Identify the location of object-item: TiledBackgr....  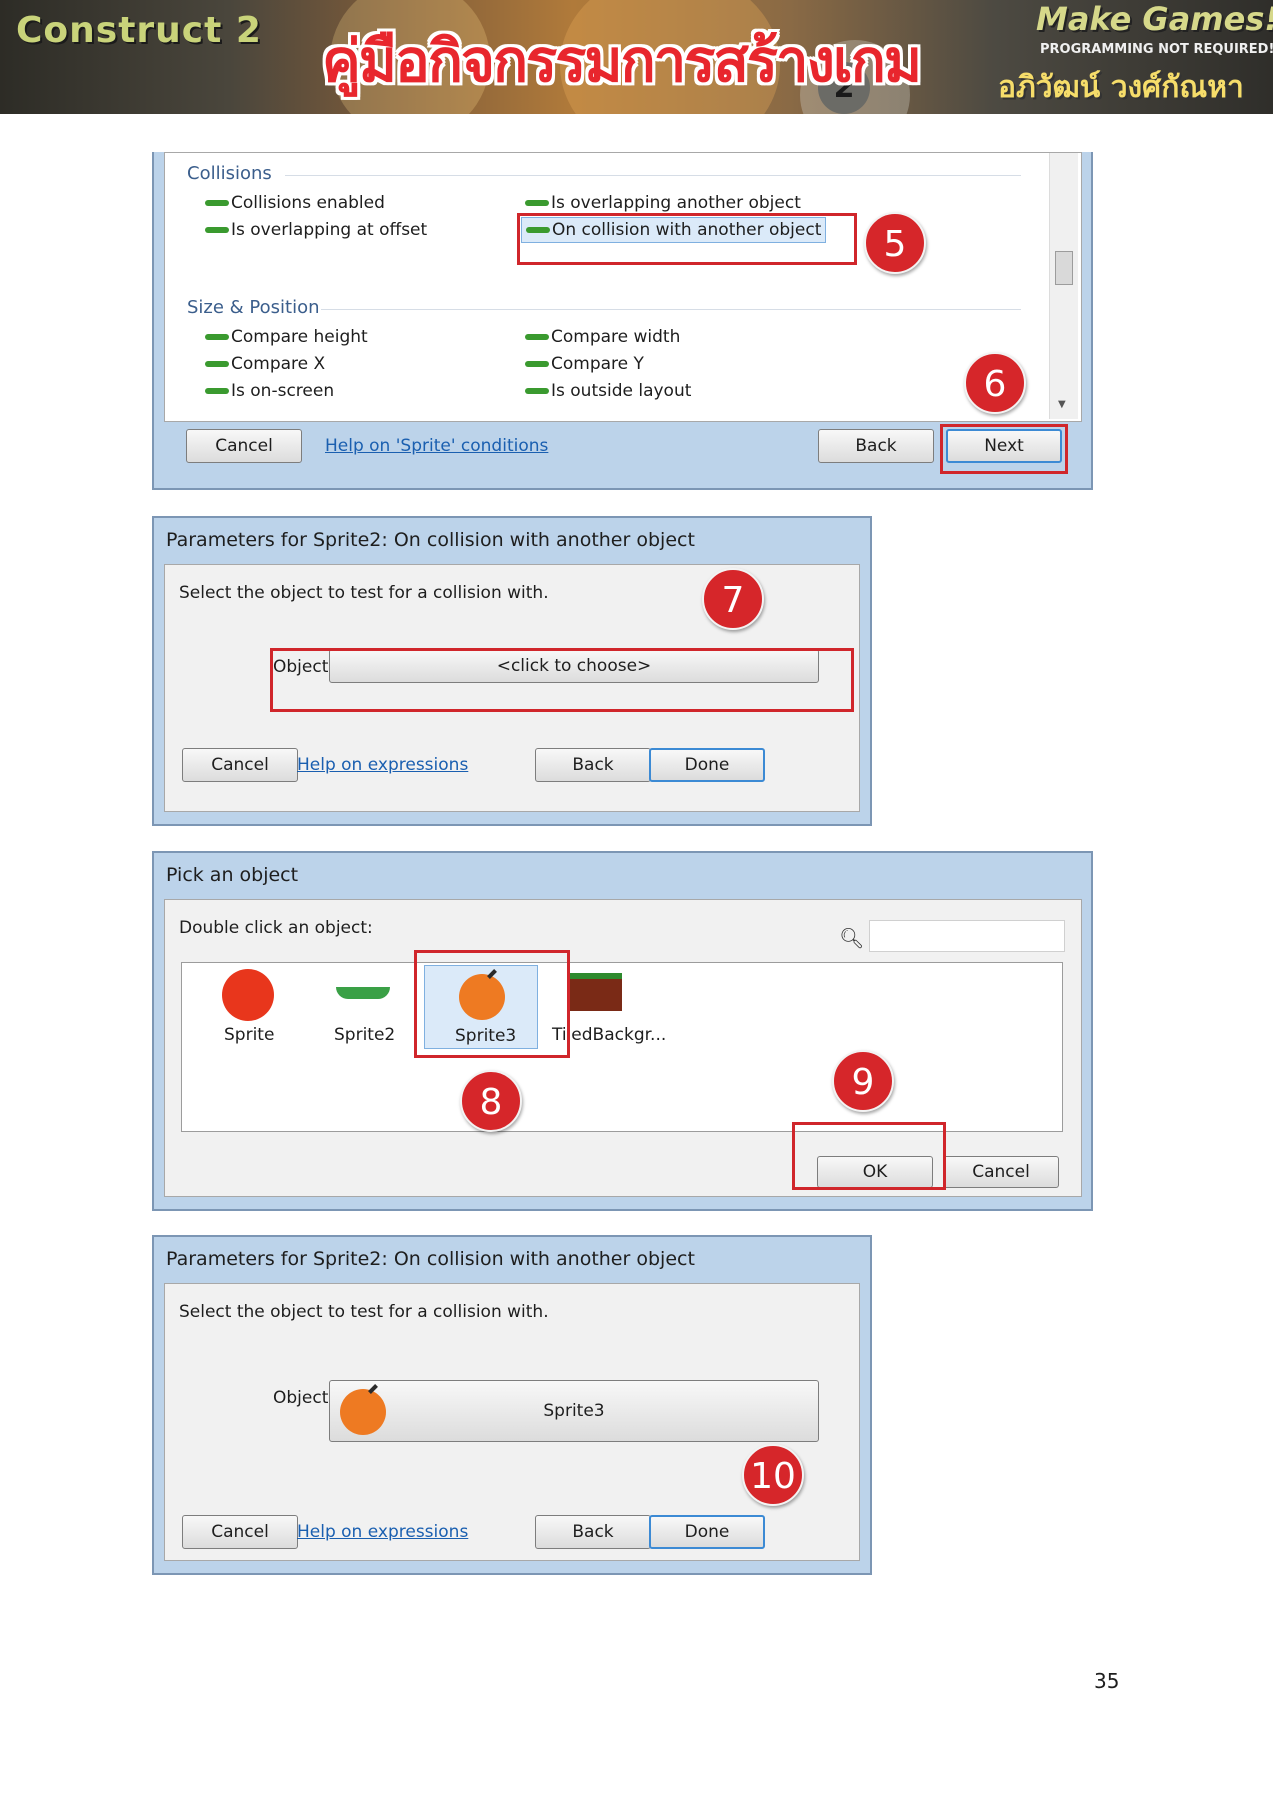
(612, 1005).